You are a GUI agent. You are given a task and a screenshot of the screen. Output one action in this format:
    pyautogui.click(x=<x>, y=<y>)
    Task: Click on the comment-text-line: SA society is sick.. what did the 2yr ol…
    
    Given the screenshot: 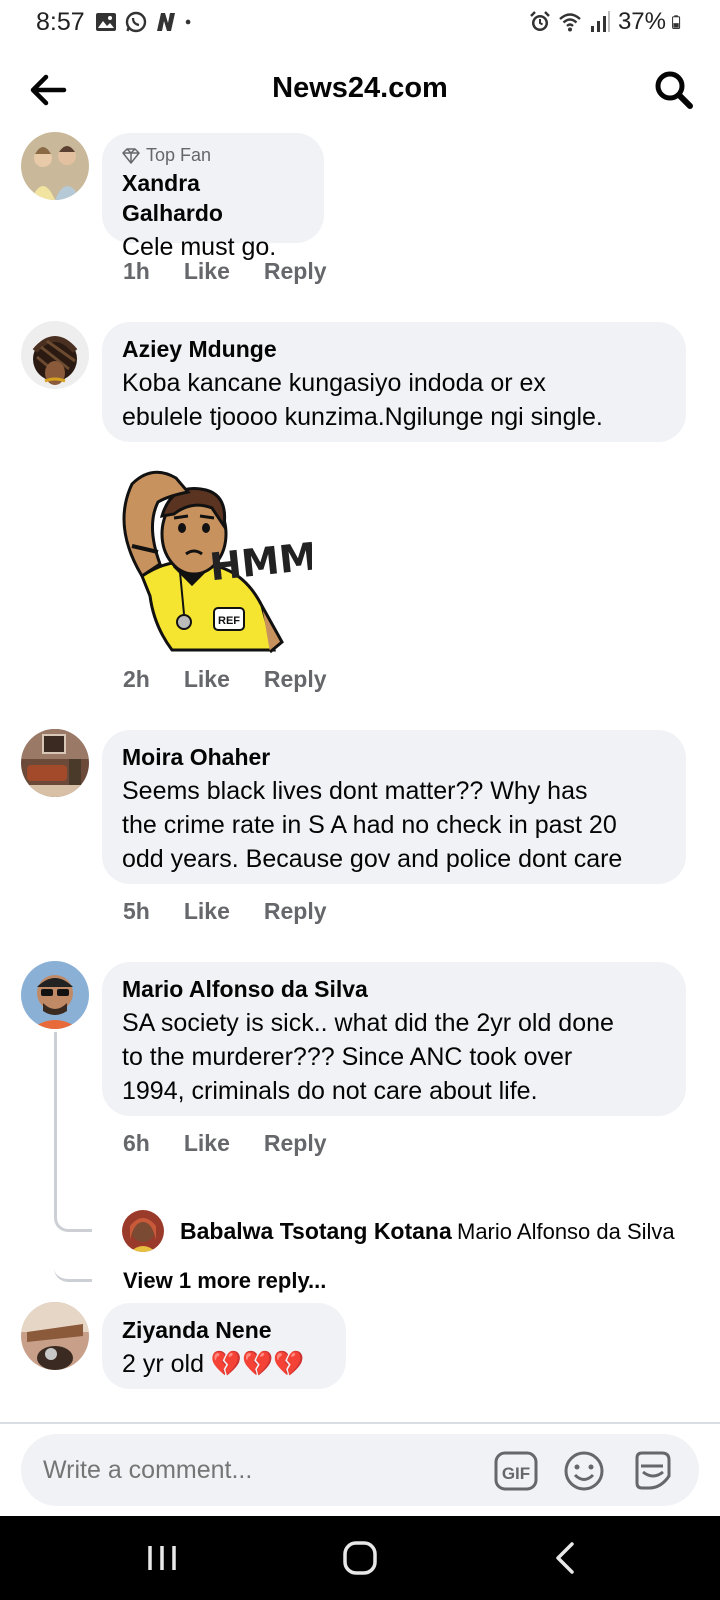 What is the action you would take?
    pyautogui.click(x=368, y=1023)
    